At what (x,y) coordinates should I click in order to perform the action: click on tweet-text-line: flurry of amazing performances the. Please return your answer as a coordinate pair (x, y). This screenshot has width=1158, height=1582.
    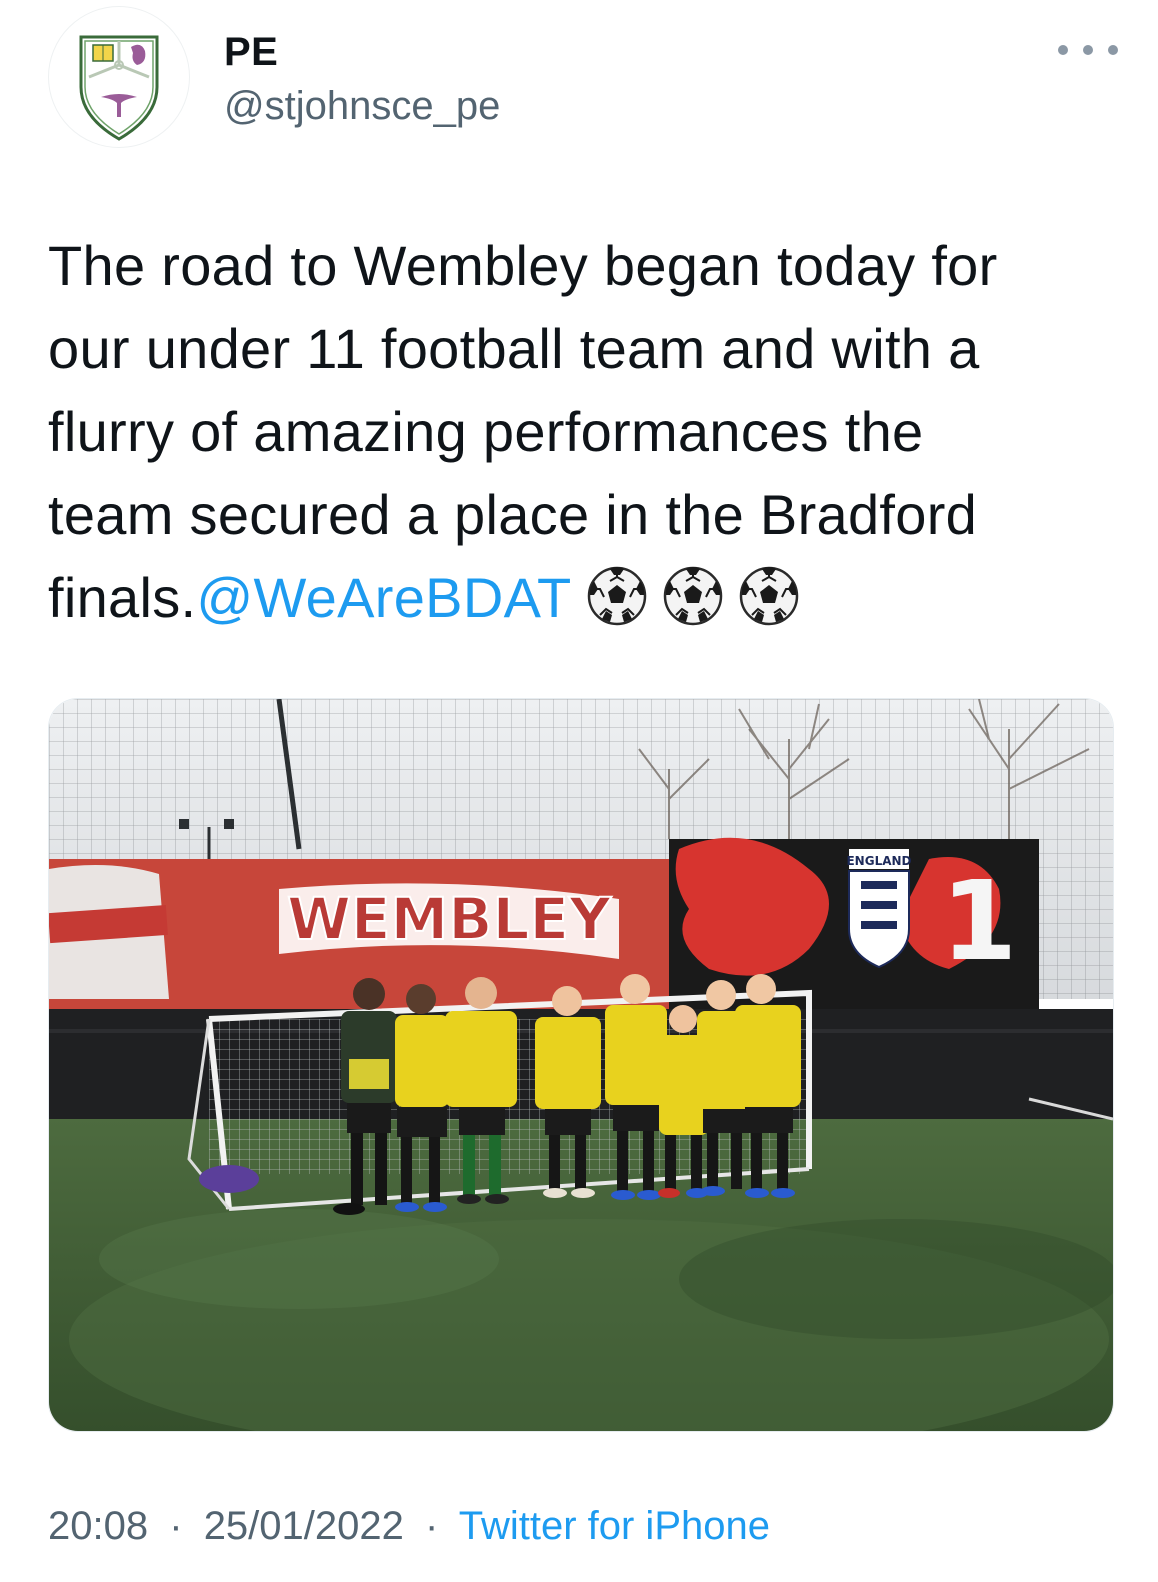
    Looking at the image, I should click on (486, 431).